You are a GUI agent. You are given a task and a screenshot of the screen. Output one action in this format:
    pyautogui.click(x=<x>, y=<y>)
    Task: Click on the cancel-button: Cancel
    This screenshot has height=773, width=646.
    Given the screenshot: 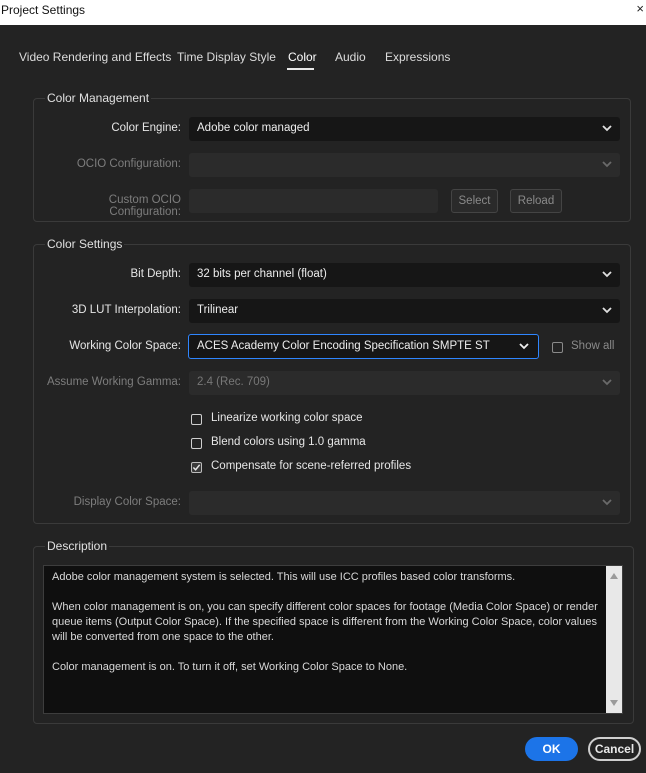 What is the action you would take?
    pyautogui.click(x=614, y=749)
    